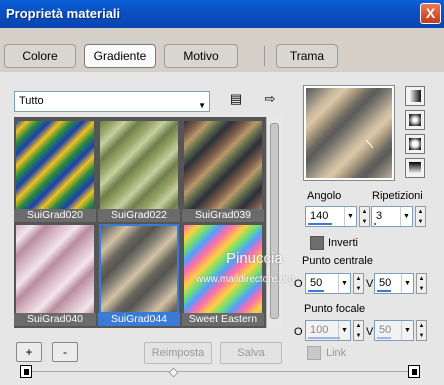 The height and width of the screenshot is (385, 444). What do you see at coordinates (384, 338) in the screenshot?
I see `focal-v-slider-fill` at bounding box center [384, 338].